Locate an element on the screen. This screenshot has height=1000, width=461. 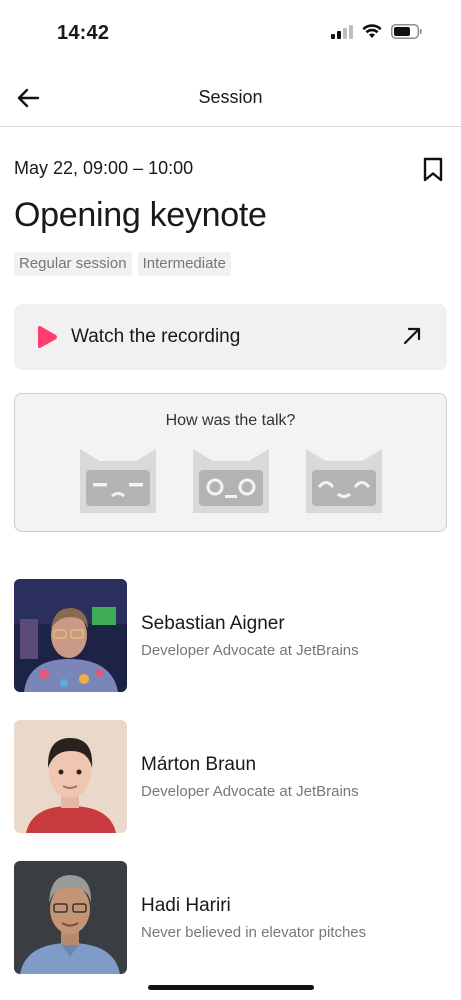
feedback-question: How was the talk? is located at coordinates (230, 420).